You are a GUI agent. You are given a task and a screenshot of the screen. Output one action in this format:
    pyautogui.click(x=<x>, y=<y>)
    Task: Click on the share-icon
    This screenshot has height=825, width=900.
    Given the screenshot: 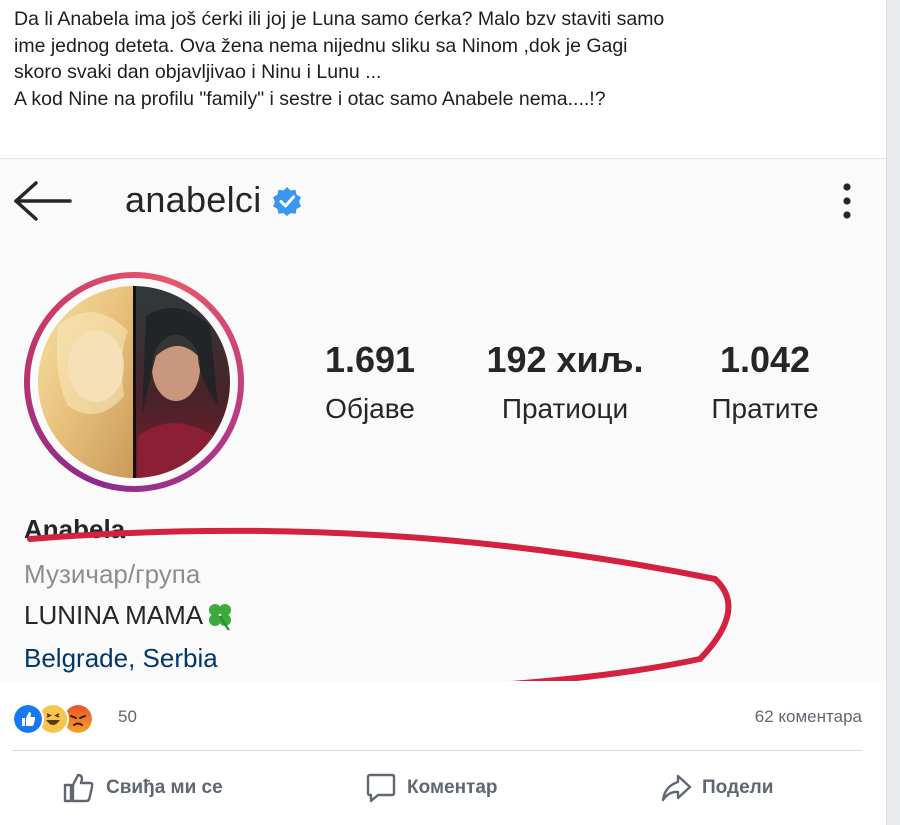 What is the action you would take?
    pyautogui.click(x=676, y=788)
    